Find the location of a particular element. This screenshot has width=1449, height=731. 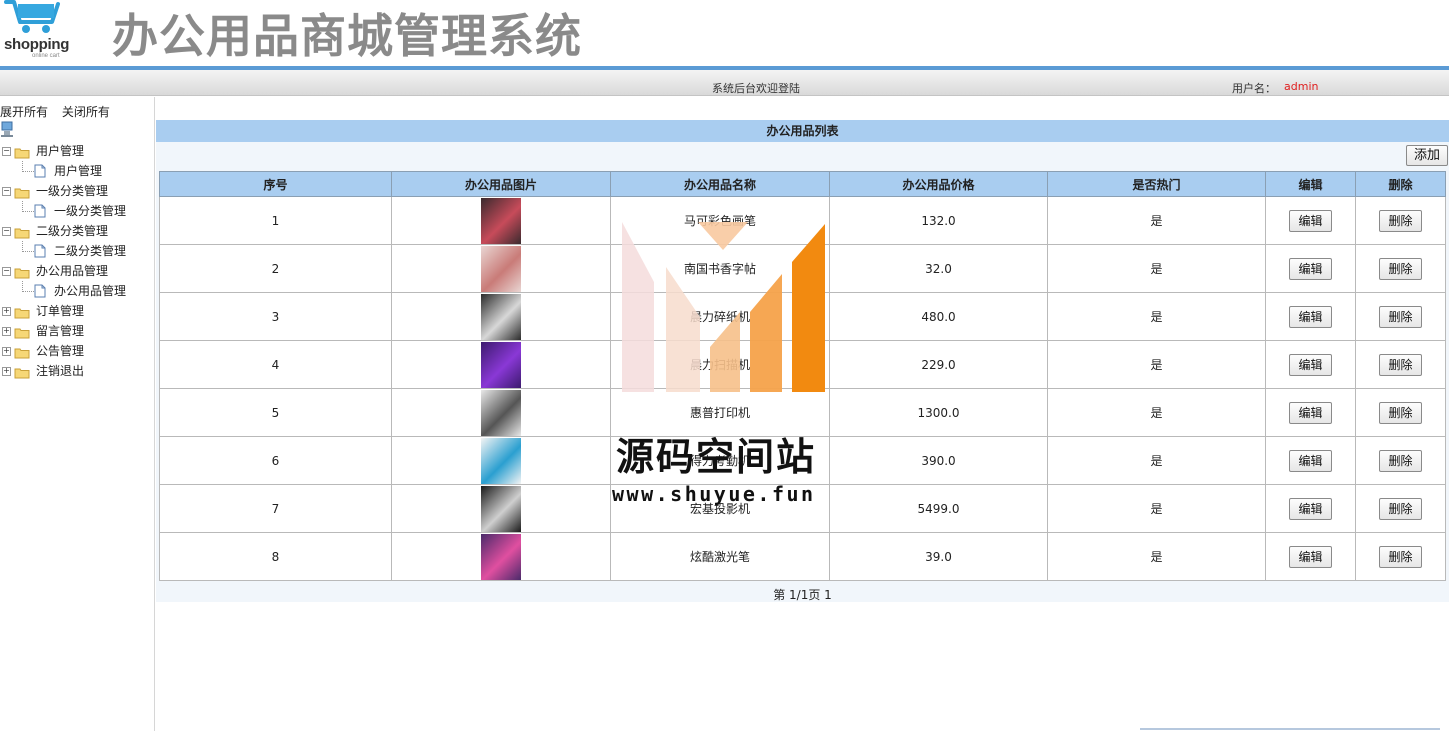

row-number: 4 is located at coordinates (275, 364).